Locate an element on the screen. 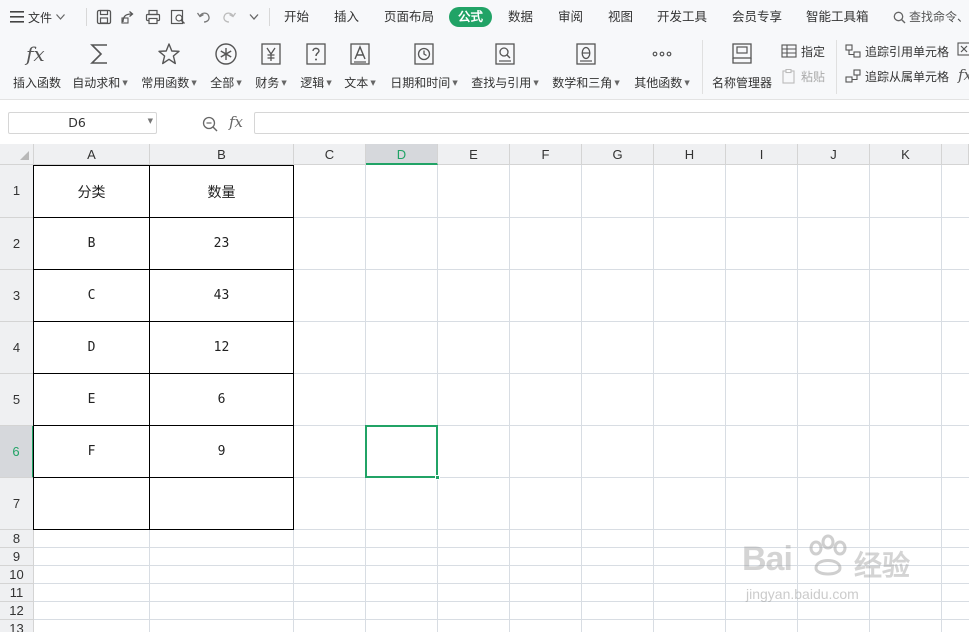 The height and width of the screenshot is (632, 969). specify-button: 指定 is located at coordinates (803, 51).